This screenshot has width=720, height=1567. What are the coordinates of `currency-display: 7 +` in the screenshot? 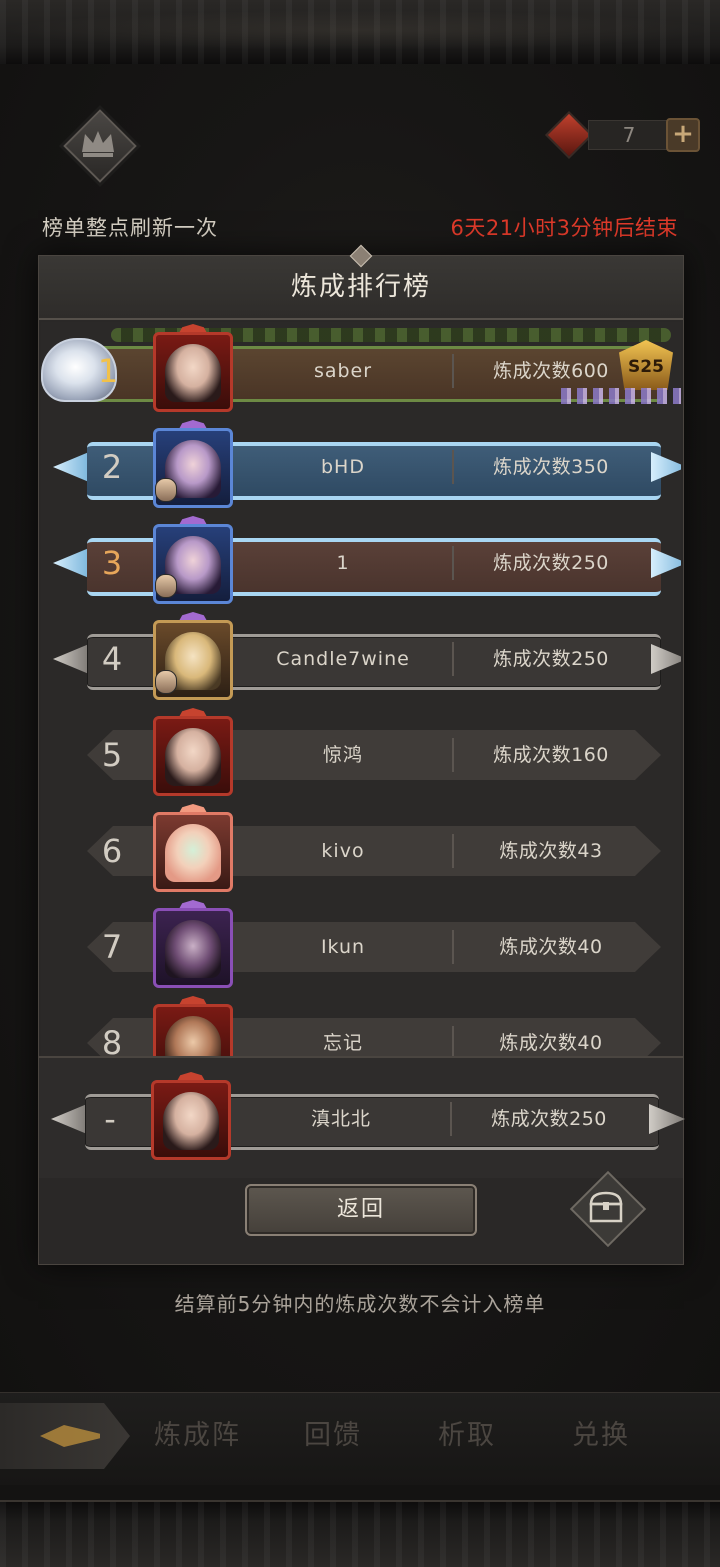 It's located at (622, 135).